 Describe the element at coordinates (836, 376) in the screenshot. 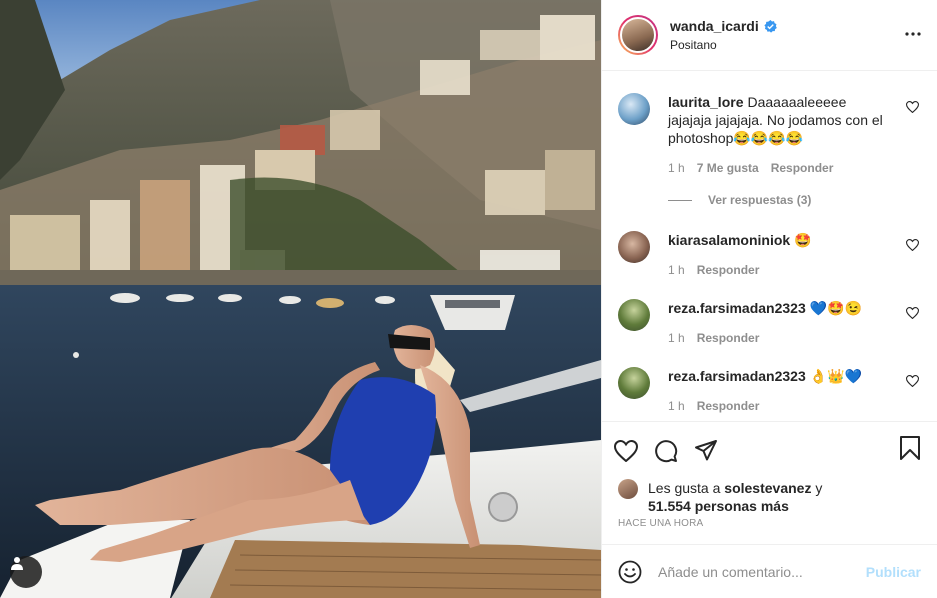

I see `comment-text: 👌👑💙` at that location.